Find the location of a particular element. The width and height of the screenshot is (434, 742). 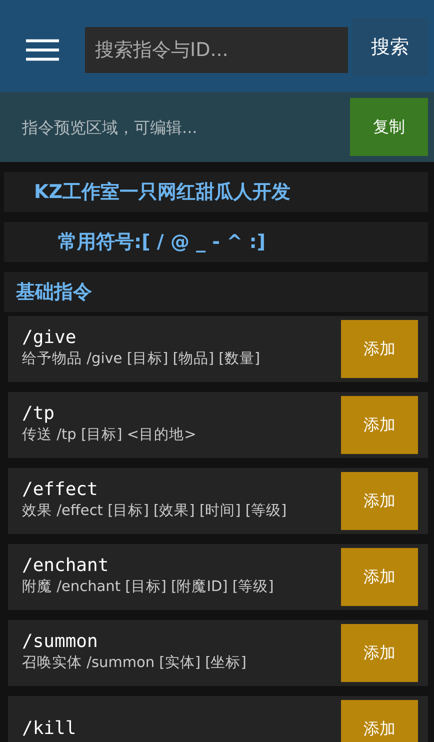

notice-text: 常用符号:[ / @ _ - ^ :] is located at coordinates (162, 242).